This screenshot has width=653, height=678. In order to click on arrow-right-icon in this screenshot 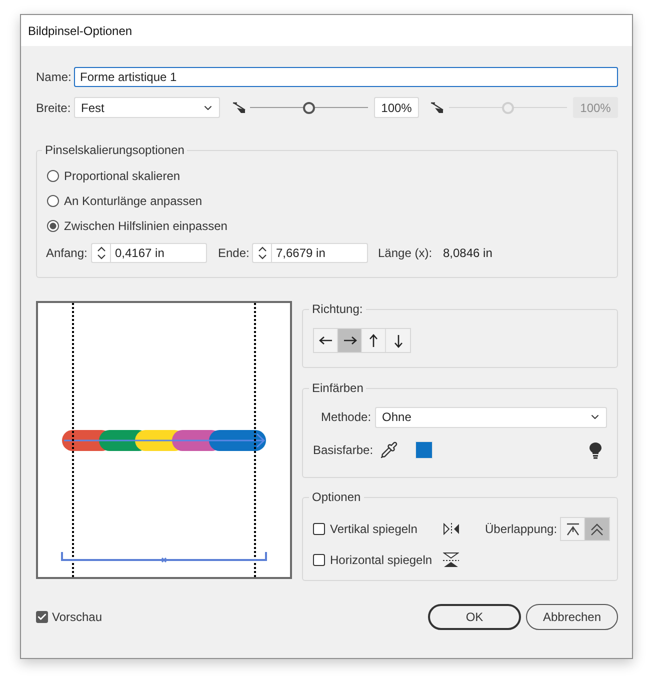, I will do `click(349, 340)`.